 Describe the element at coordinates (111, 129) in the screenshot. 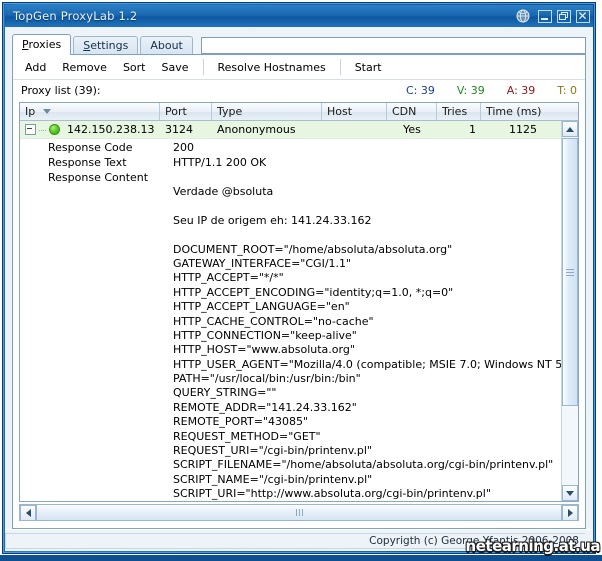

I see `cell-ip-value: 142.150.238.13` at that location.